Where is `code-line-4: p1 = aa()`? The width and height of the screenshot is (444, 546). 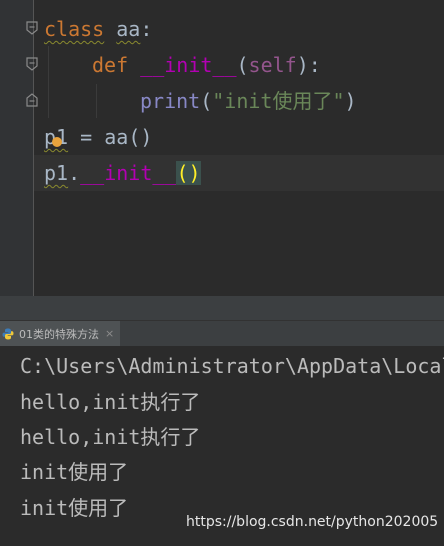 code-line-4: p1 = aa() is located at coordinates (98, 137).